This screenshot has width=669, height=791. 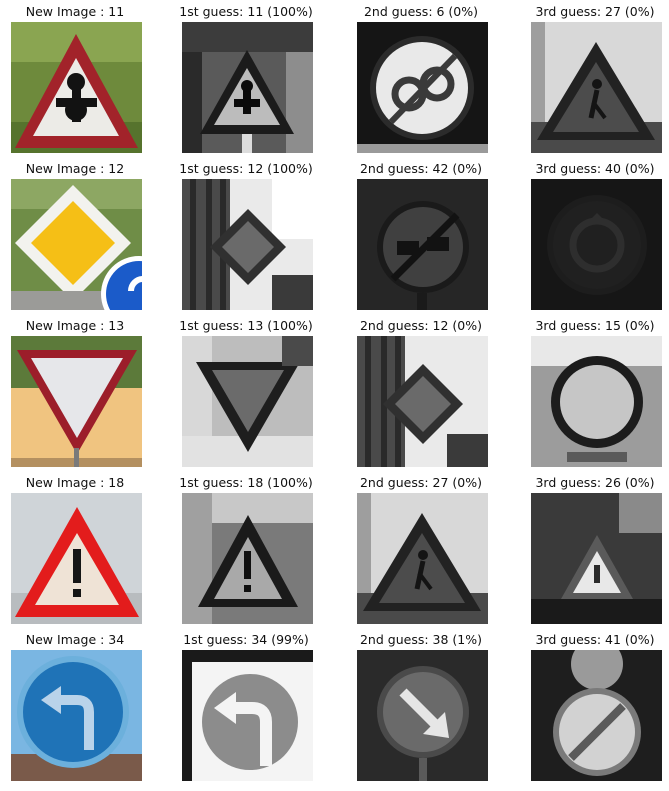 What do you see at coordinates (420, 168) in the screenshot?
I see `second-guess-title: 2nd guess: 42 (0%)` at bounding box center [420, 168].